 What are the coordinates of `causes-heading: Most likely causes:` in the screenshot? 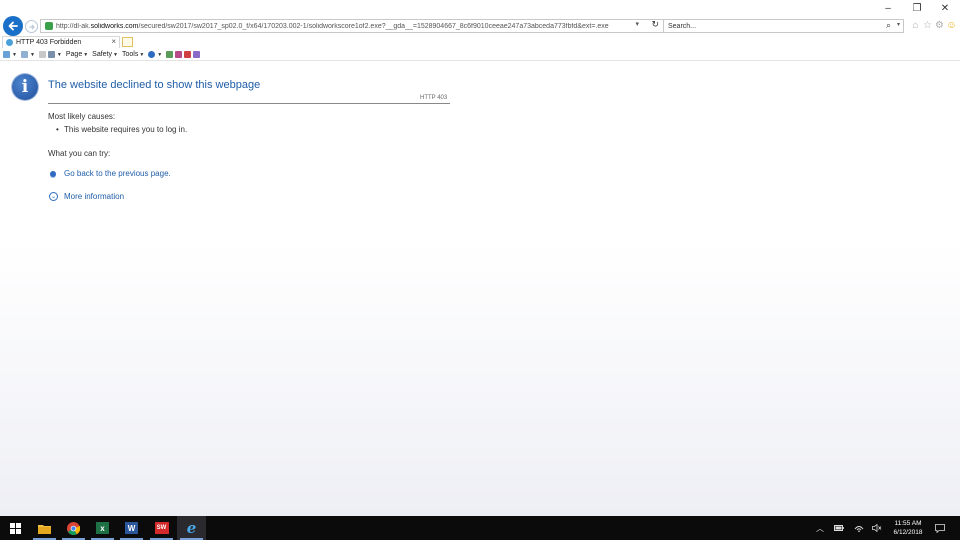 It's located at (82, 116).